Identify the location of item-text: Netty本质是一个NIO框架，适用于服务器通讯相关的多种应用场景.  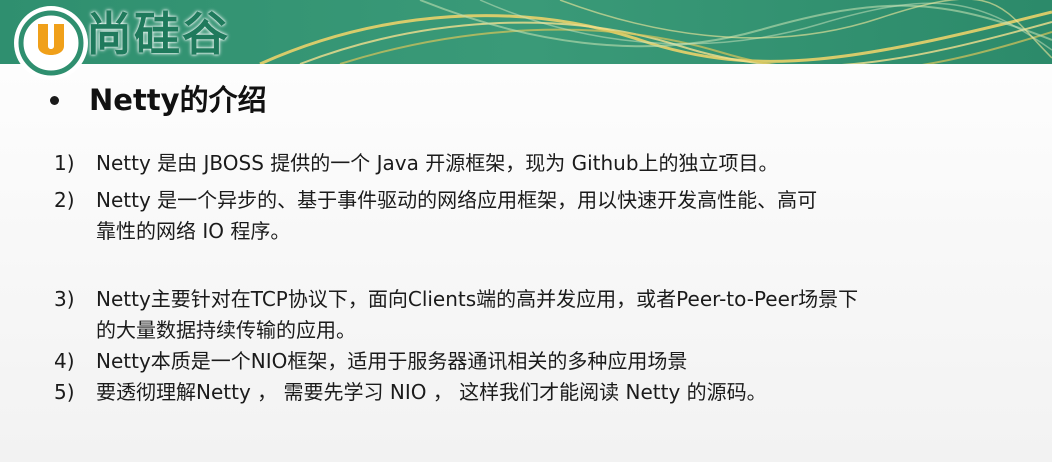
(571, 361).